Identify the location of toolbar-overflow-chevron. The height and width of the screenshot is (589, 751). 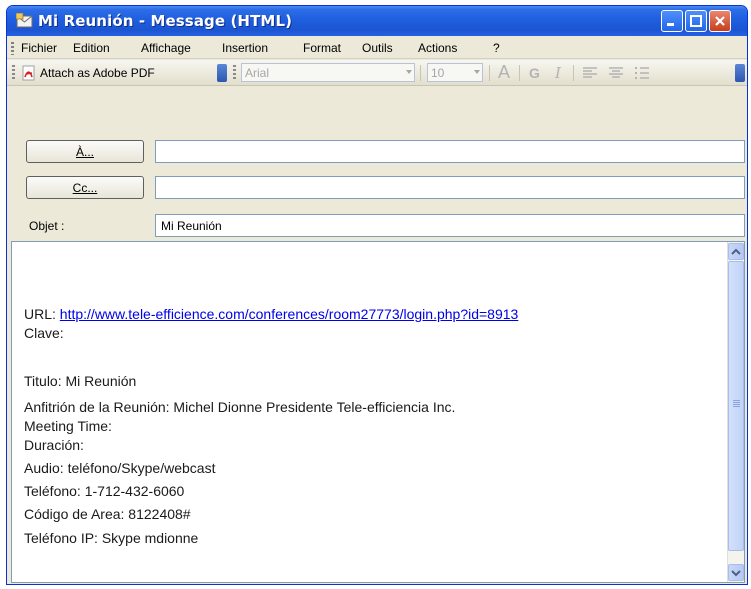
(222, 73).